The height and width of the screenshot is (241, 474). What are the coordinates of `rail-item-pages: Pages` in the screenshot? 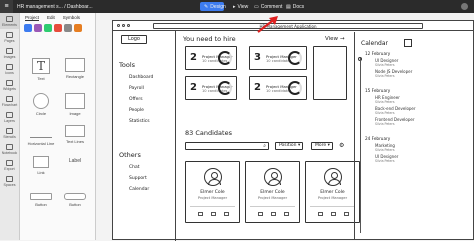 It's located at (9, 37).